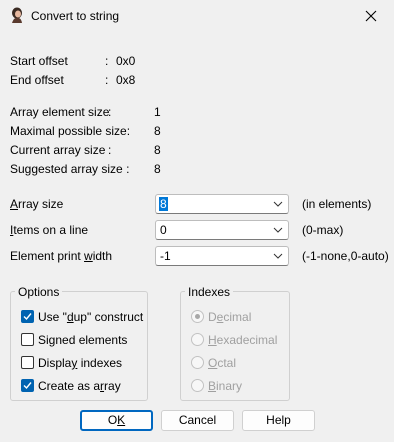 The width and height of the screenshot is (394, 442). What do you see at coordinates (80, 363) in the screenshot?
I see `display-indexes-label: Display indexes` at bounding box center [80, 363].